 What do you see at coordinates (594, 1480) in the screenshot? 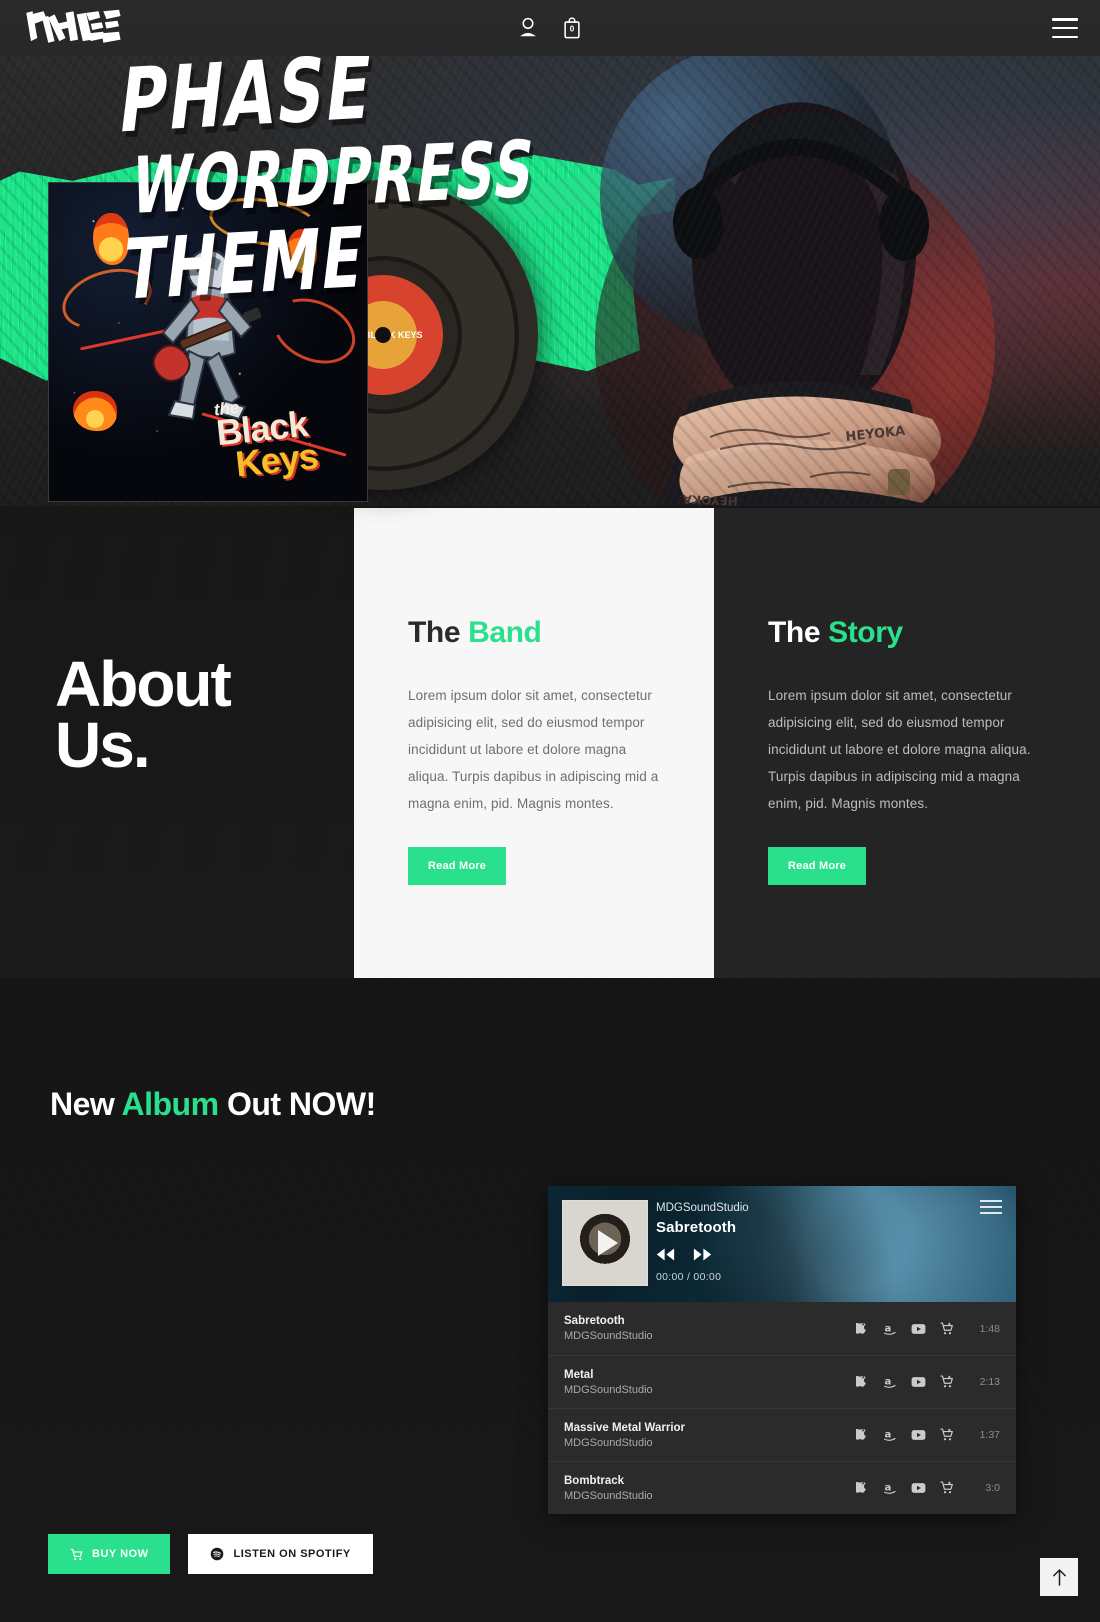
I see `track-title: Bombtrack` at bounding box center [594, 1480].